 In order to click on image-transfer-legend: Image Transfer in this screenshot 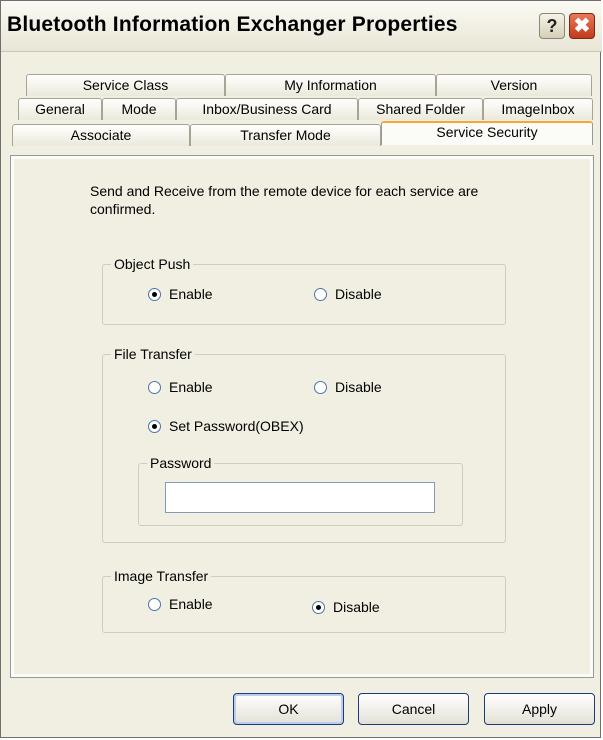, I will do `click(161, 576)`.